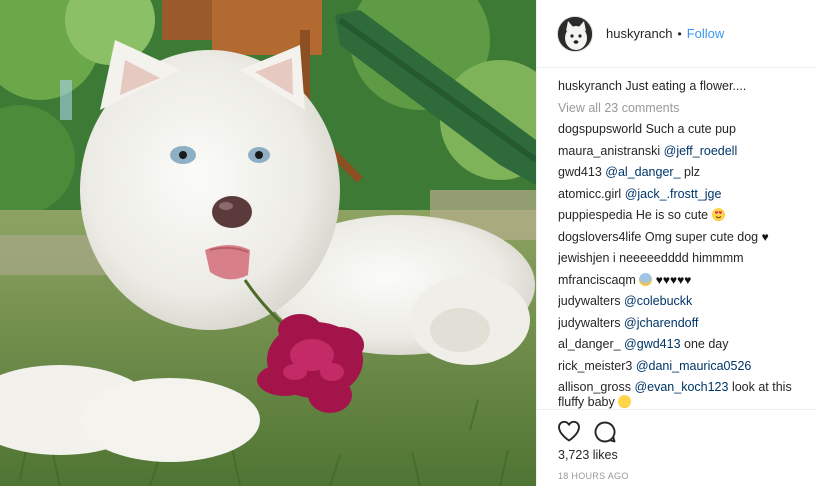 This screenshot has height=486, width=816. What do you see at coordinates (593, 476) in the screenshot?
I see `post-timestamp: 18 HOURS AGO` at bounding box center [593, 476].